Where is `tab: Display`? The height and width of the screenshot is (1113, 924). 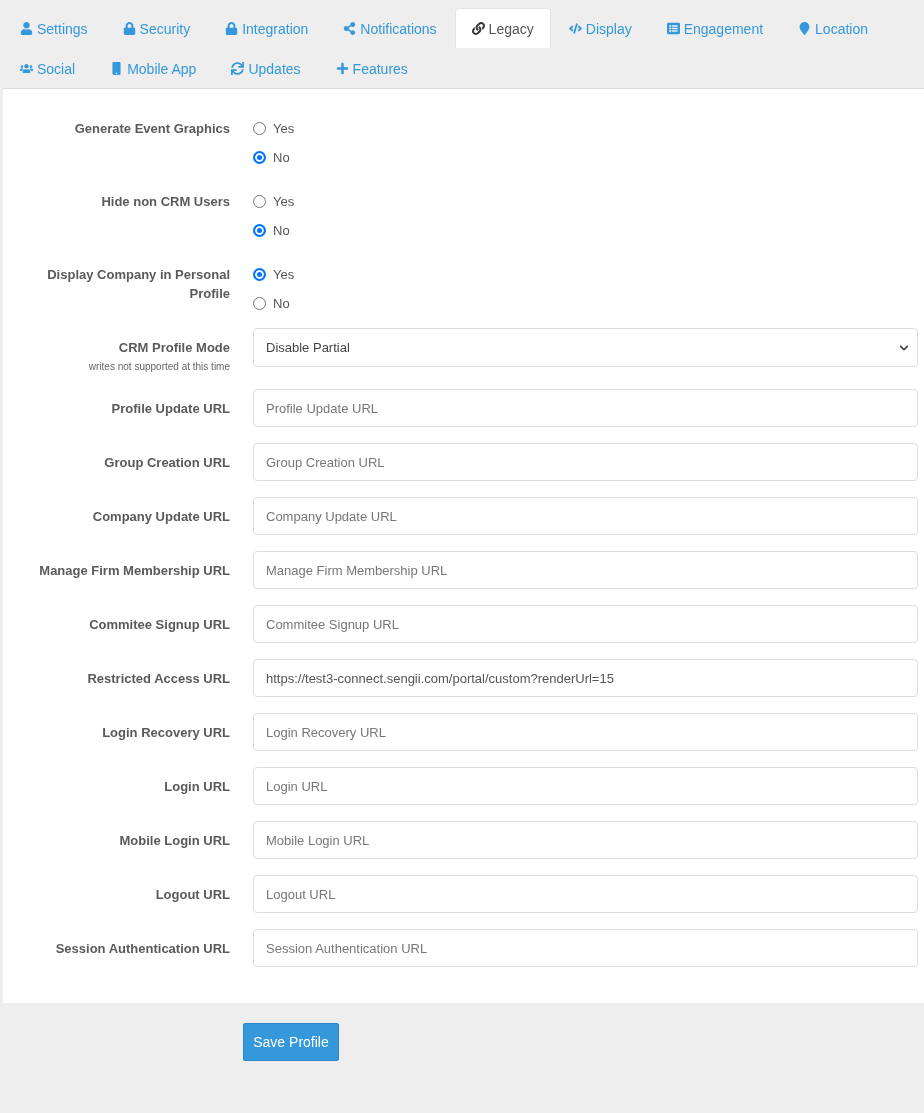 tab: Display is located at coordinates (600, 28).